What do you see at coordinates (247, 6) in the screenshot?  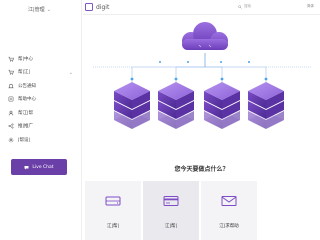 I see `search-label: 搜索` at bounding box center [247, 6].